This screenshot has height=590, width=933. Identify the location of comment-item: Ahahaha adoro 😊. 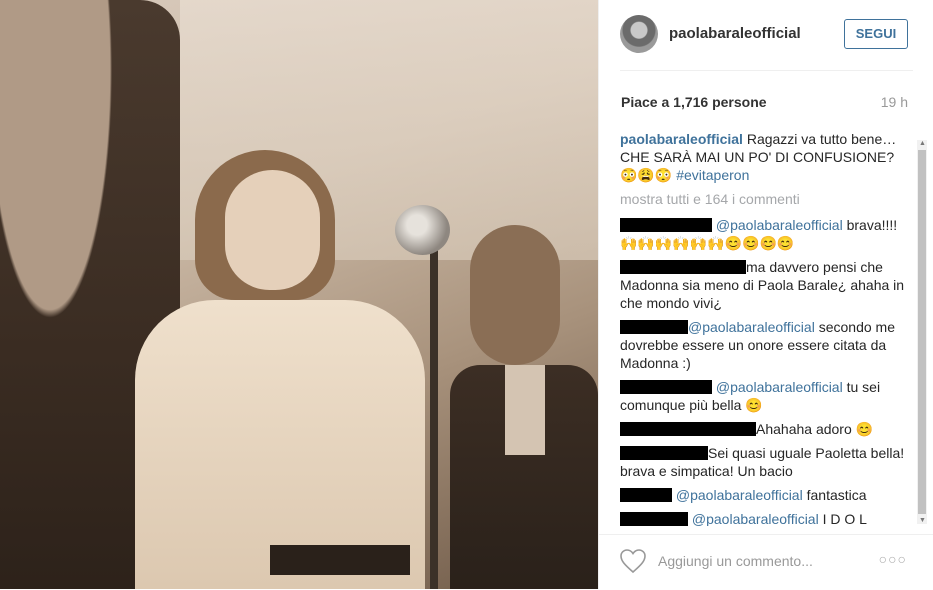
(765, 429).